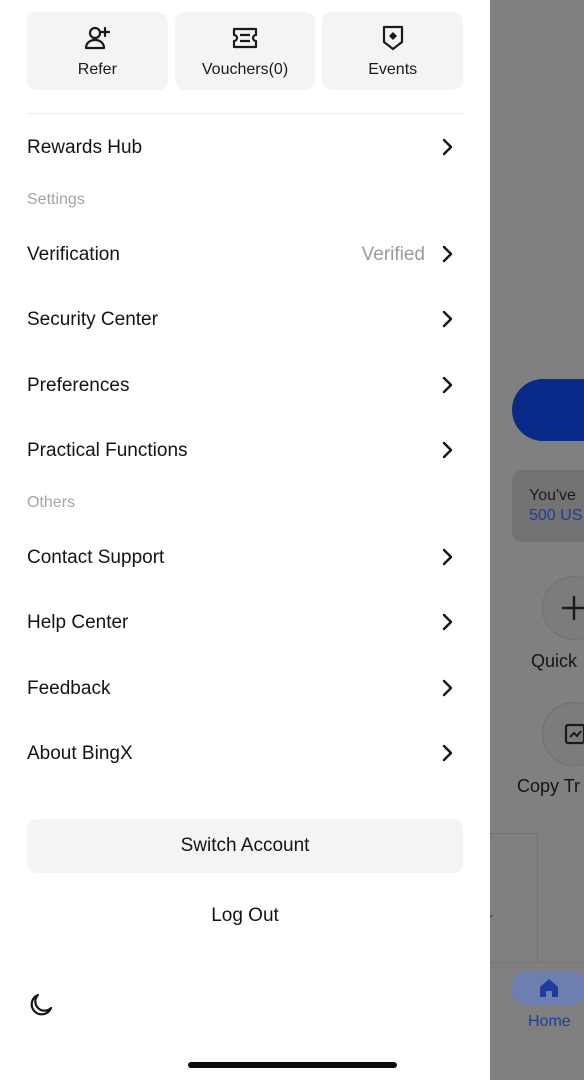 Image resolution: width=584 pixels, height=1080 pixels. Describe the element at coordinates (78, 622) in the screenshot. I see `menu-item-label: Help Center` at that location.